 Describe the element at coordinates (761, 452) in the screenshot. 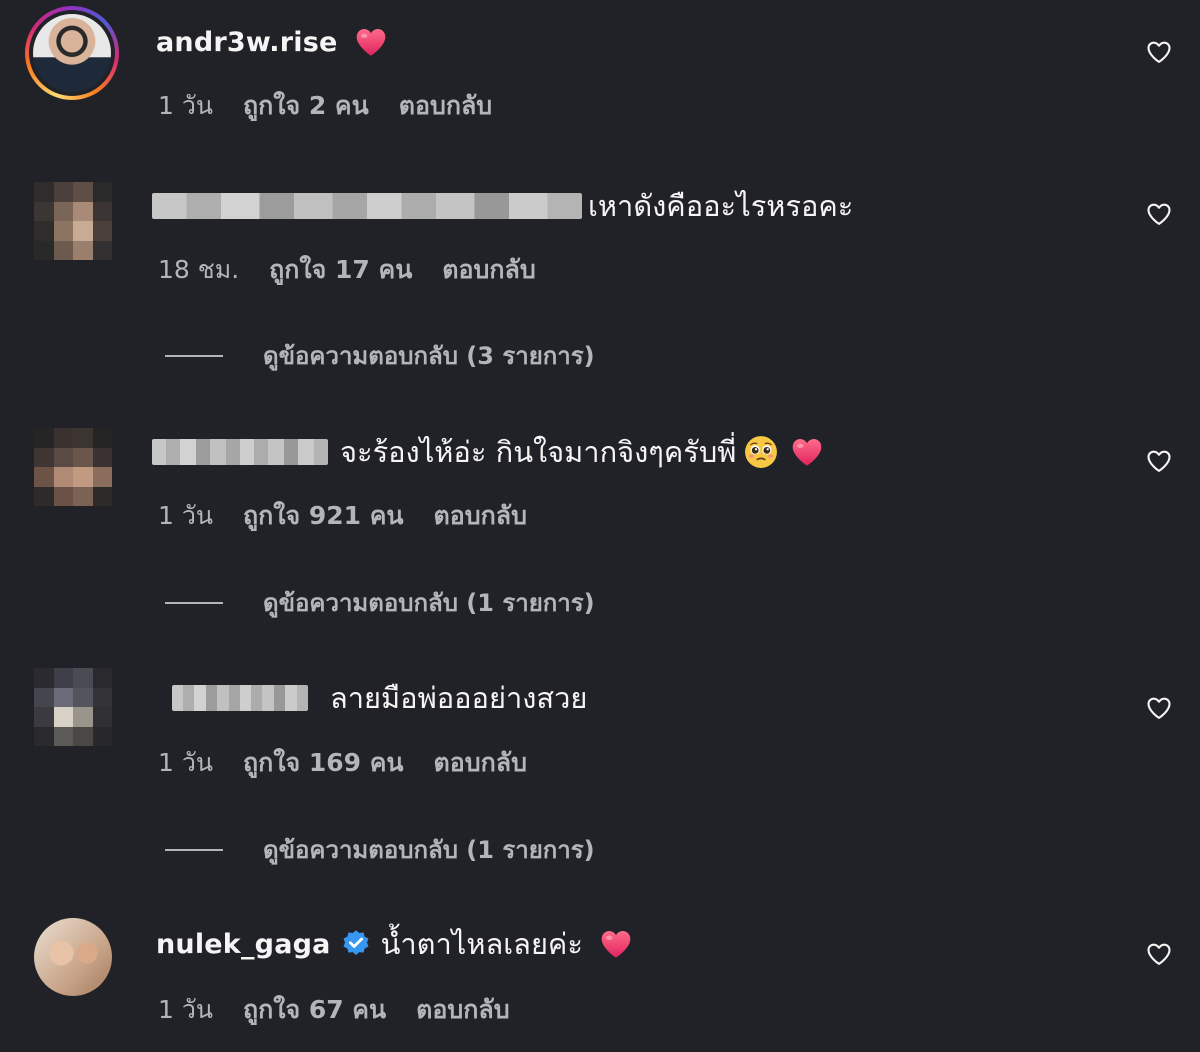

I see `pleading-face-emoji-icon` at that location.